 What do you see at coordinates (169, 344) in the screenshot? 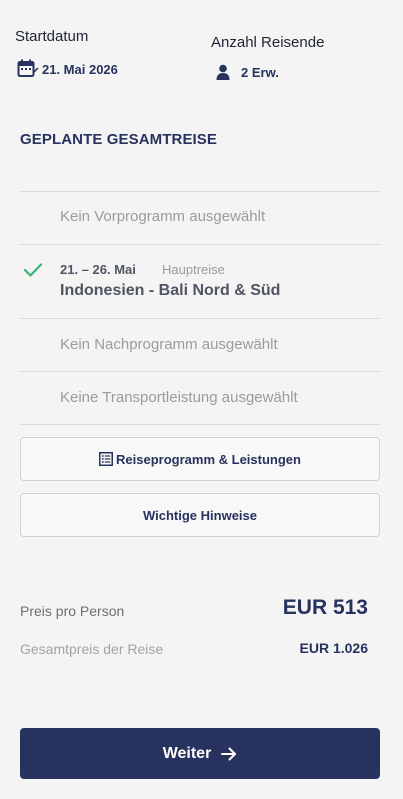
I see `post-program-item: Kein Nachprogramm ausgewählt` at bounding box center [169, 344].